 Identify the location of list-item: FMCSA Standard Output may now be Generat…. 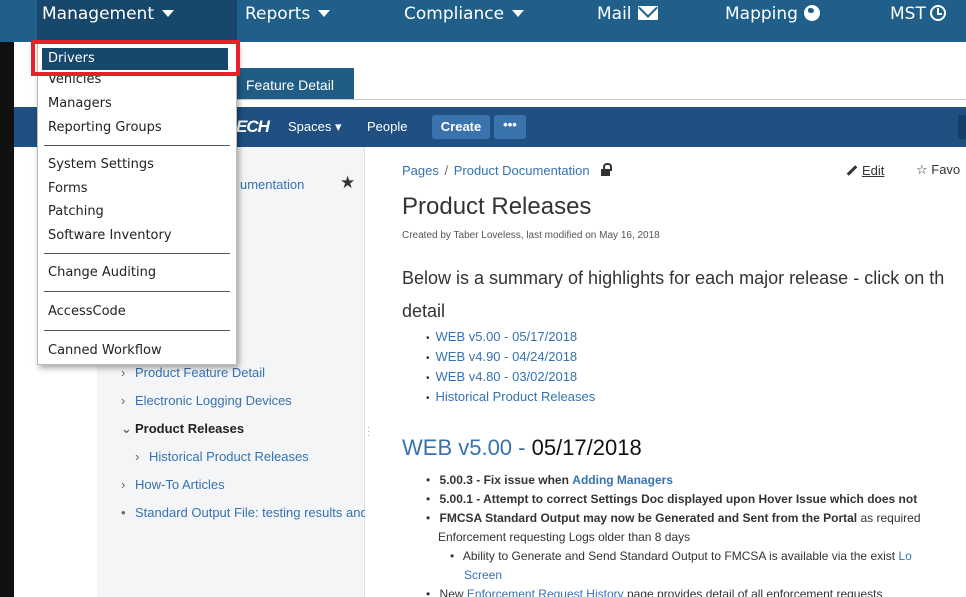
(673, 518).